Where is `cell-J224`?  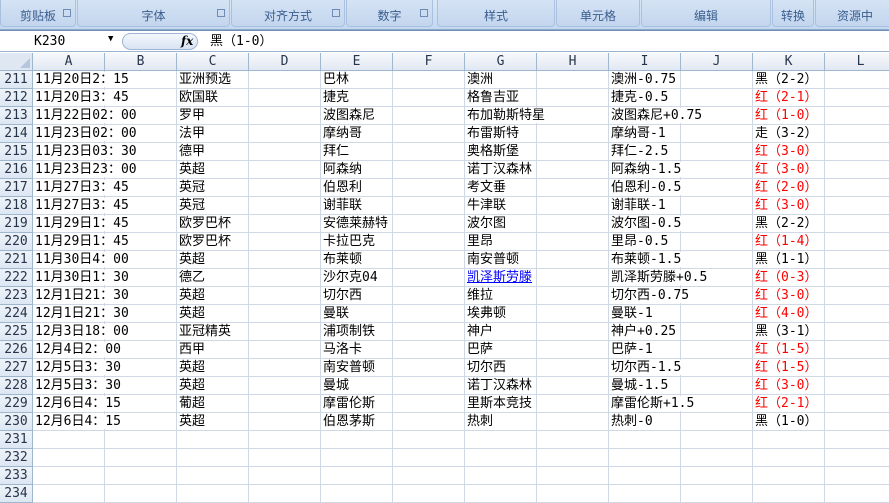 cell-J224 is located at coordinates (717, 314).